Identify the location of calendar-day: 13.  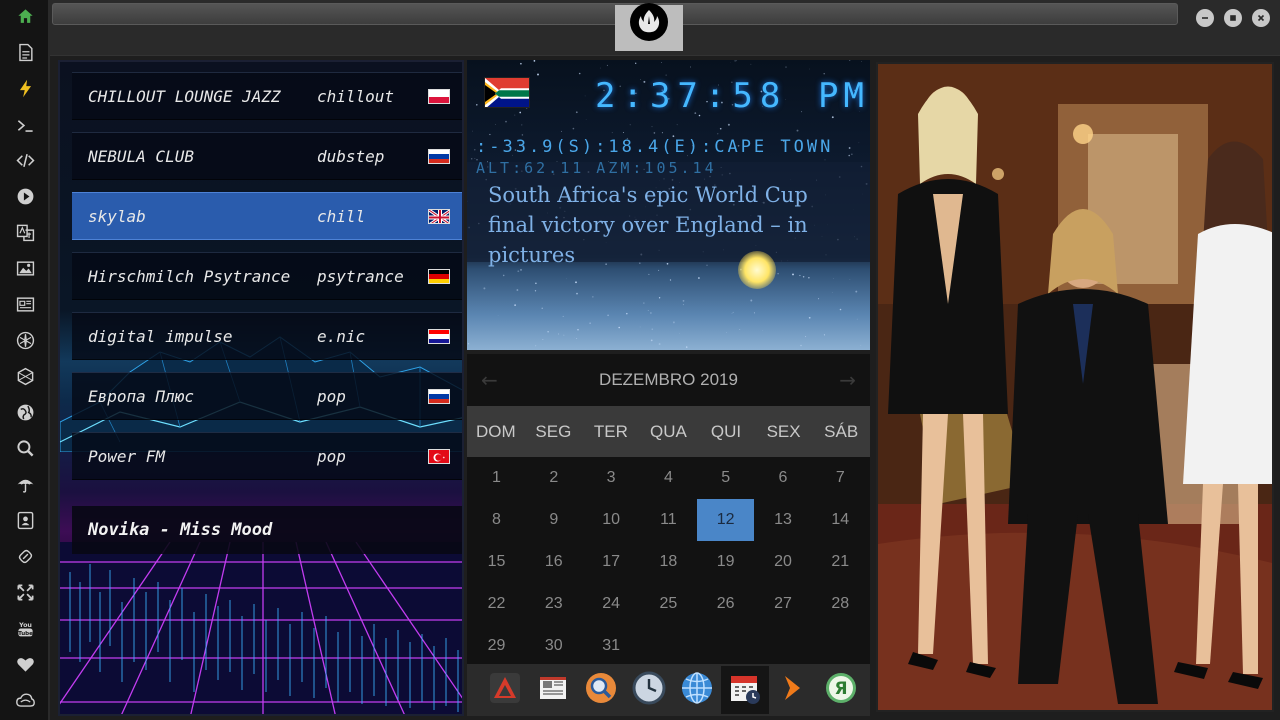
(783, 520).